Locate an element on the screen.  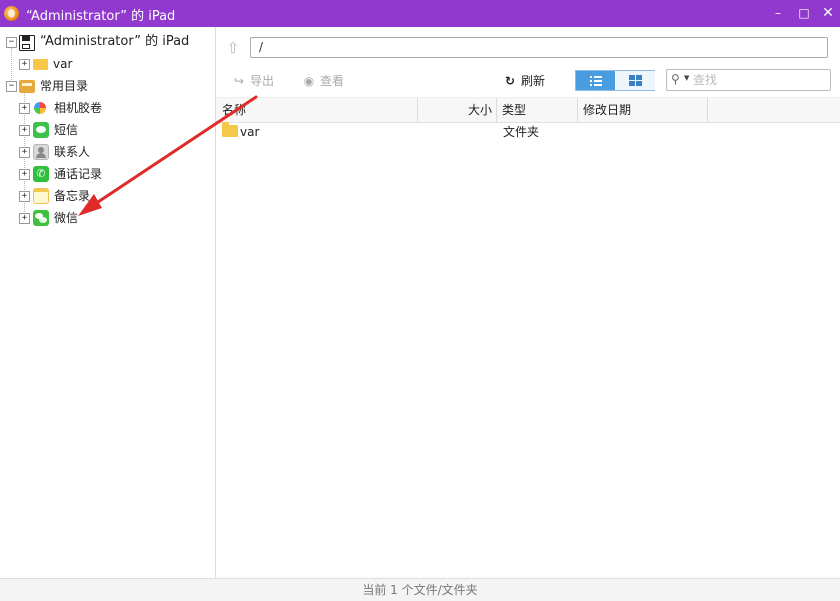
table-row: var 文件夹 is located at coordinates (528, 132).